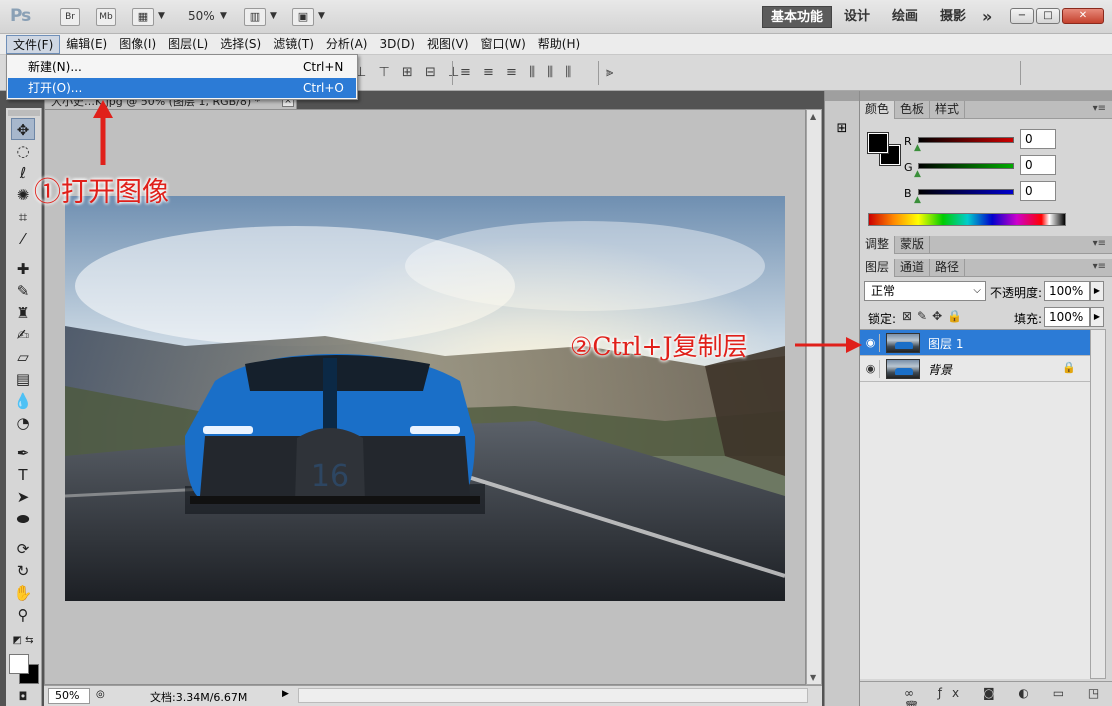 This screenshot has width=1112, height=706. What do you see at coordinates (182, 88) in the screenshot?
I see `menu-item-open: 打开(O)... Ctrl+O` at bounding box center [182, 88].